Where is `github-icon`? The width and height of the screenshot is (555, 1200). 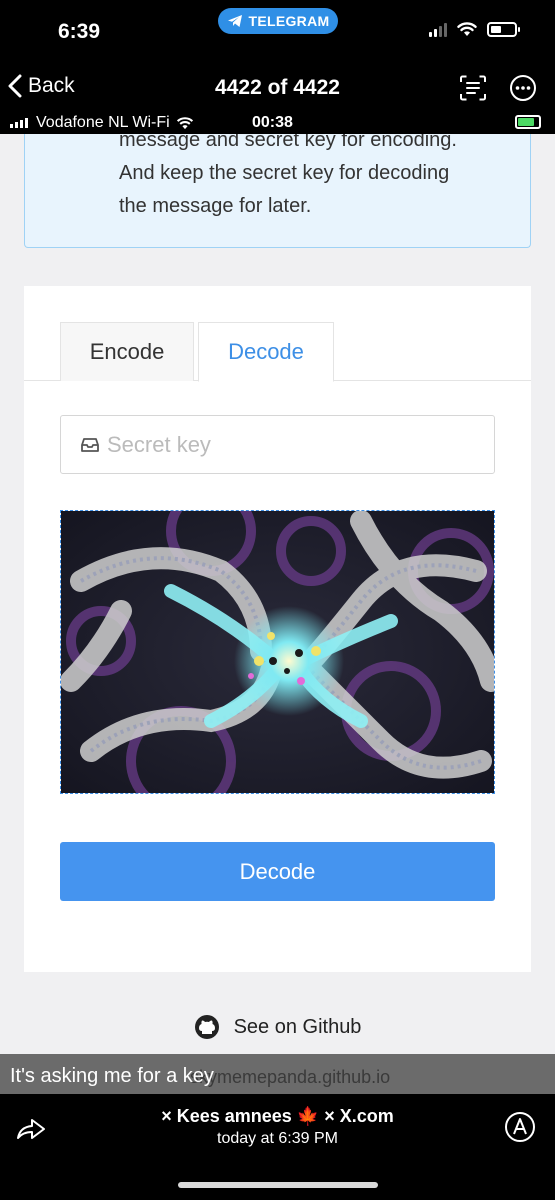
github-icon is located at coordinates (206, 1027).